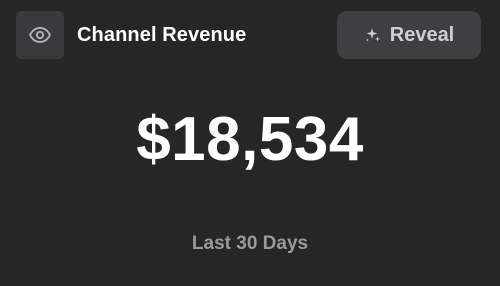 This screenshot has width=500, height=286. I want to click on eye-icon, so click(40, 35).